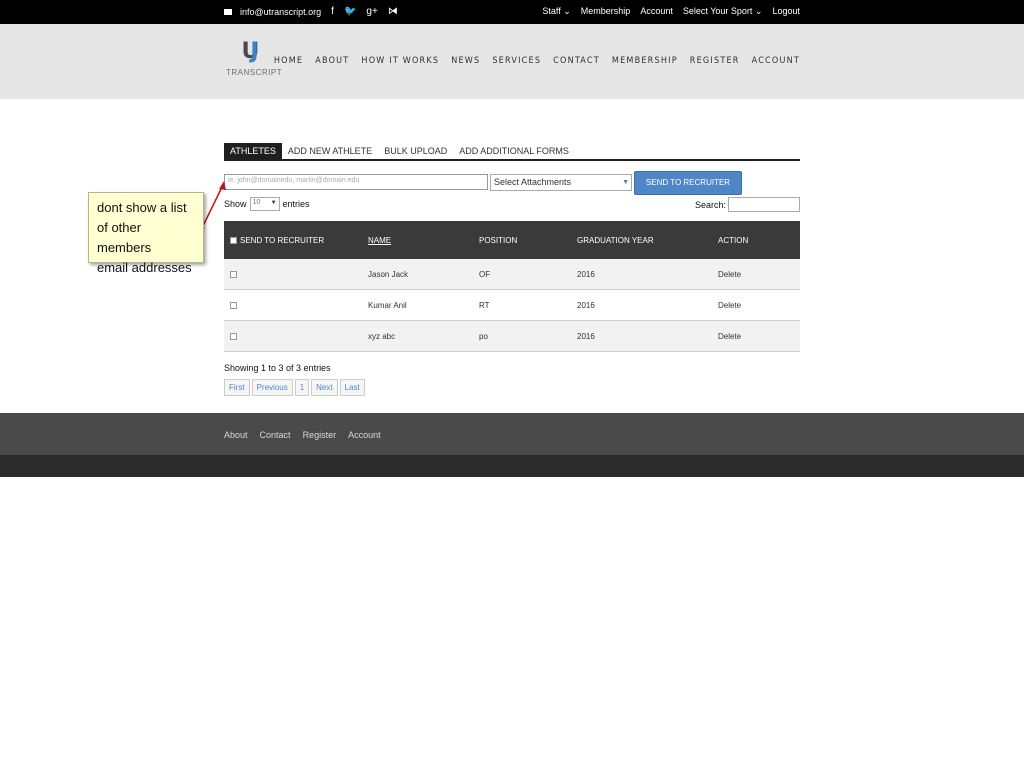  I want to click on annotation-arrow, so click(212, 206).